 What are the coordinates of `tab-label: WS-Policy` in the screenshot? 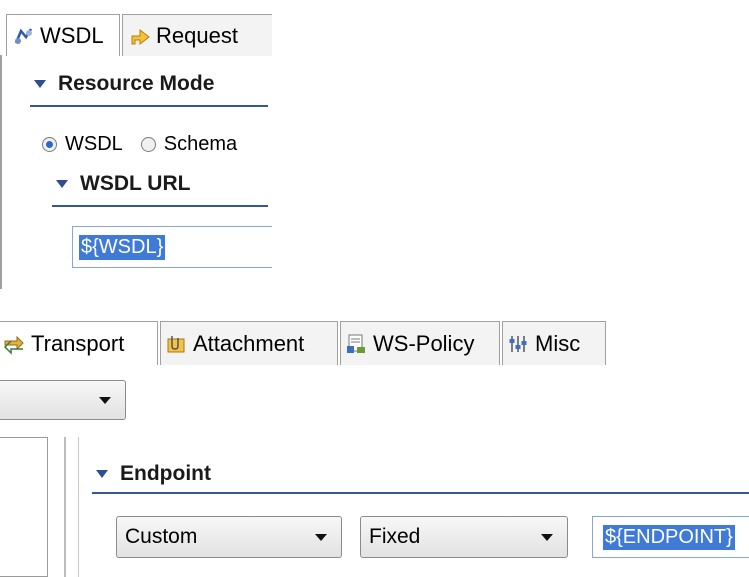 It's located at (424, 343).